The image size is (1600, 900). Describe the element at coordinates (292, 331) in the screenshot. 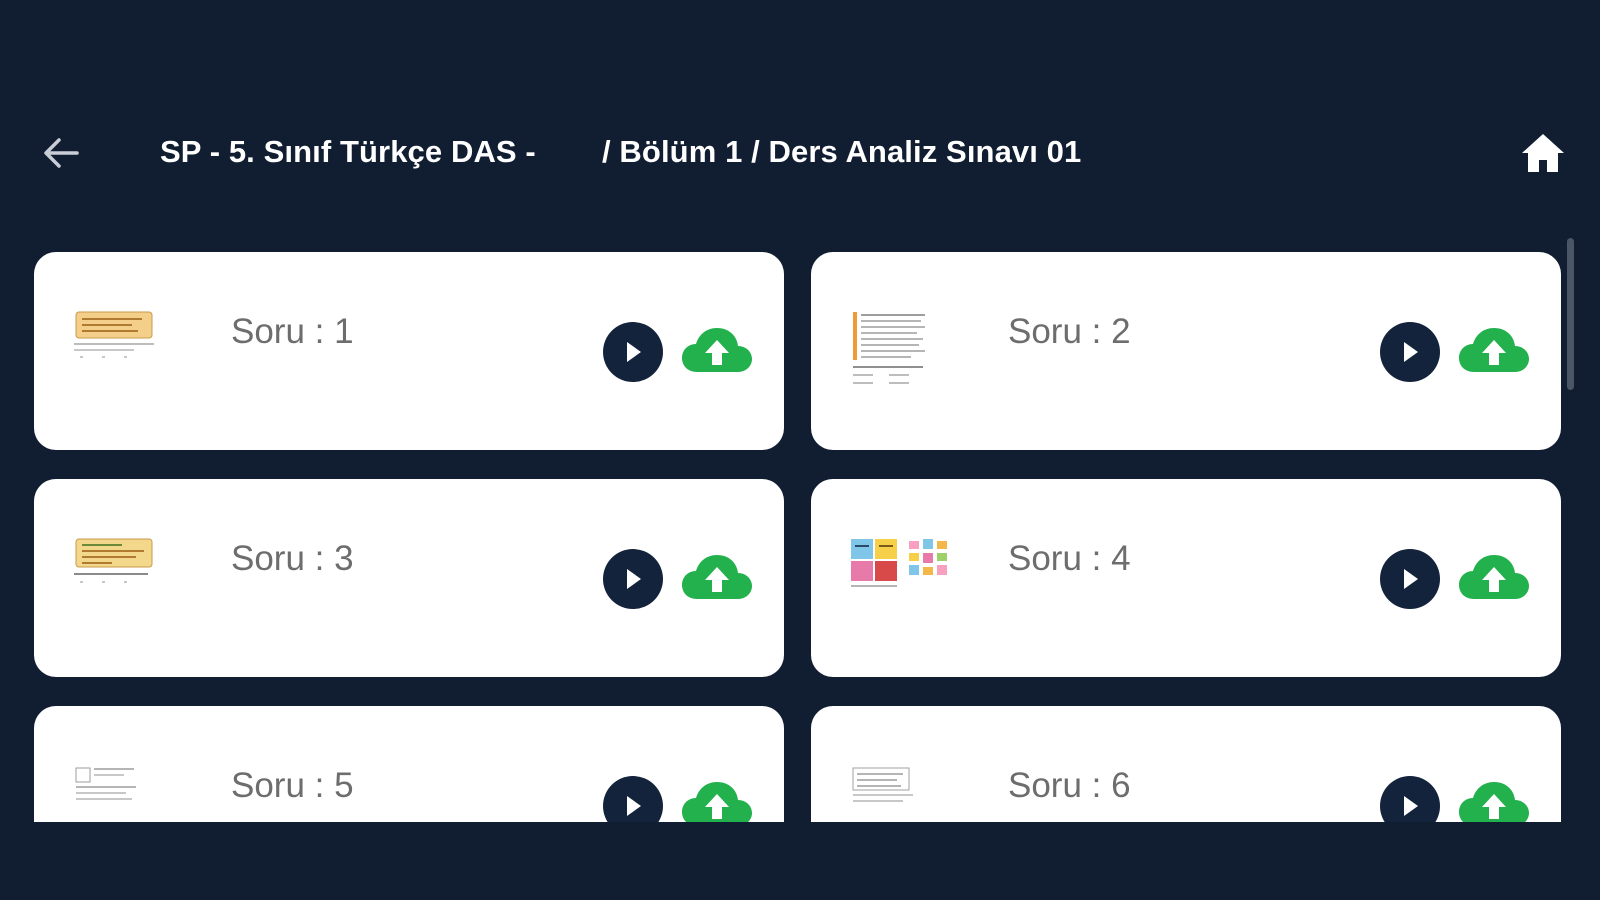

I see `question-label: Soru : 1` at that location.